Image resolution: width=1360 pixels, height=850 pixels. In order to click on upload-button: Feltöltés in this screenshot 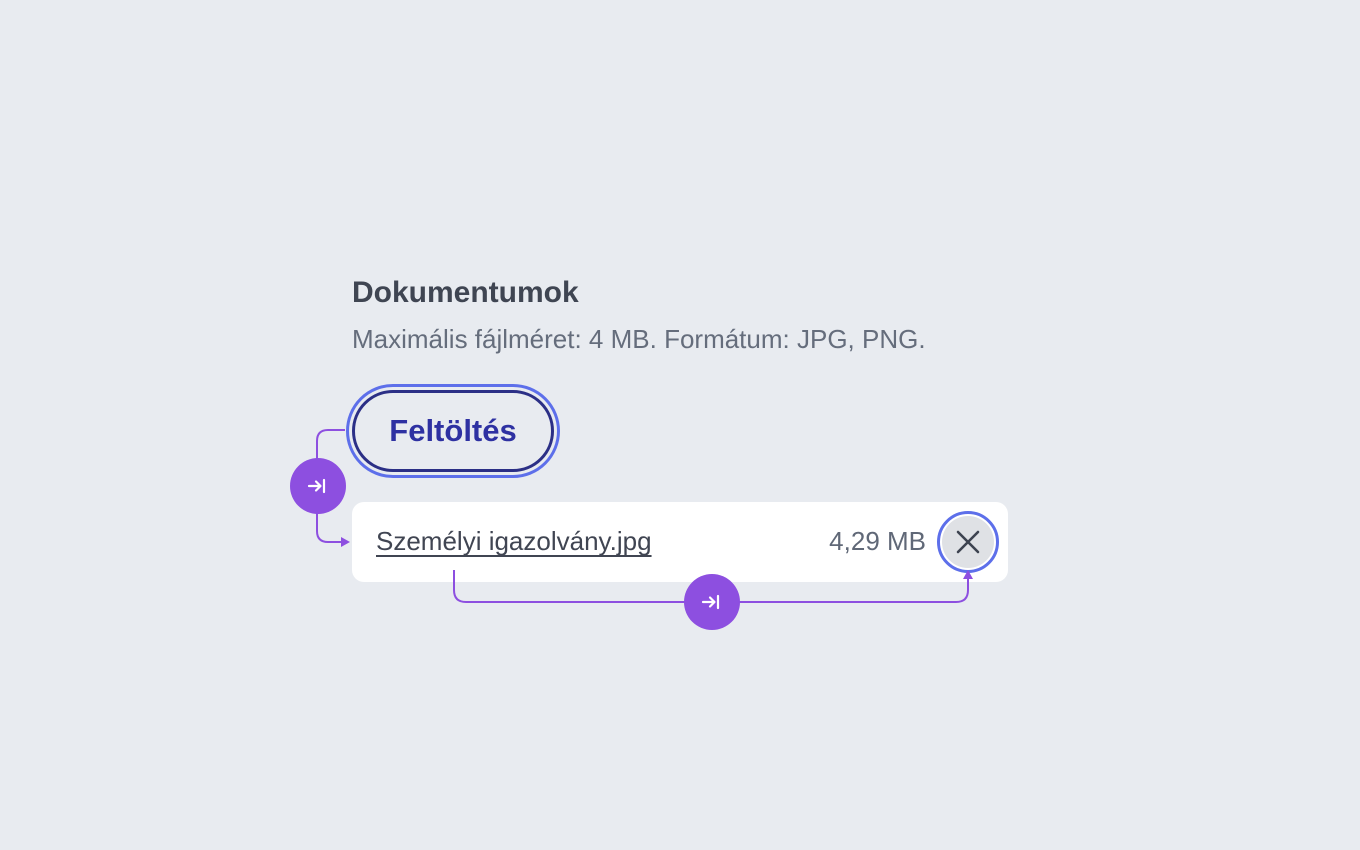, I will do `click(453, 431)`.